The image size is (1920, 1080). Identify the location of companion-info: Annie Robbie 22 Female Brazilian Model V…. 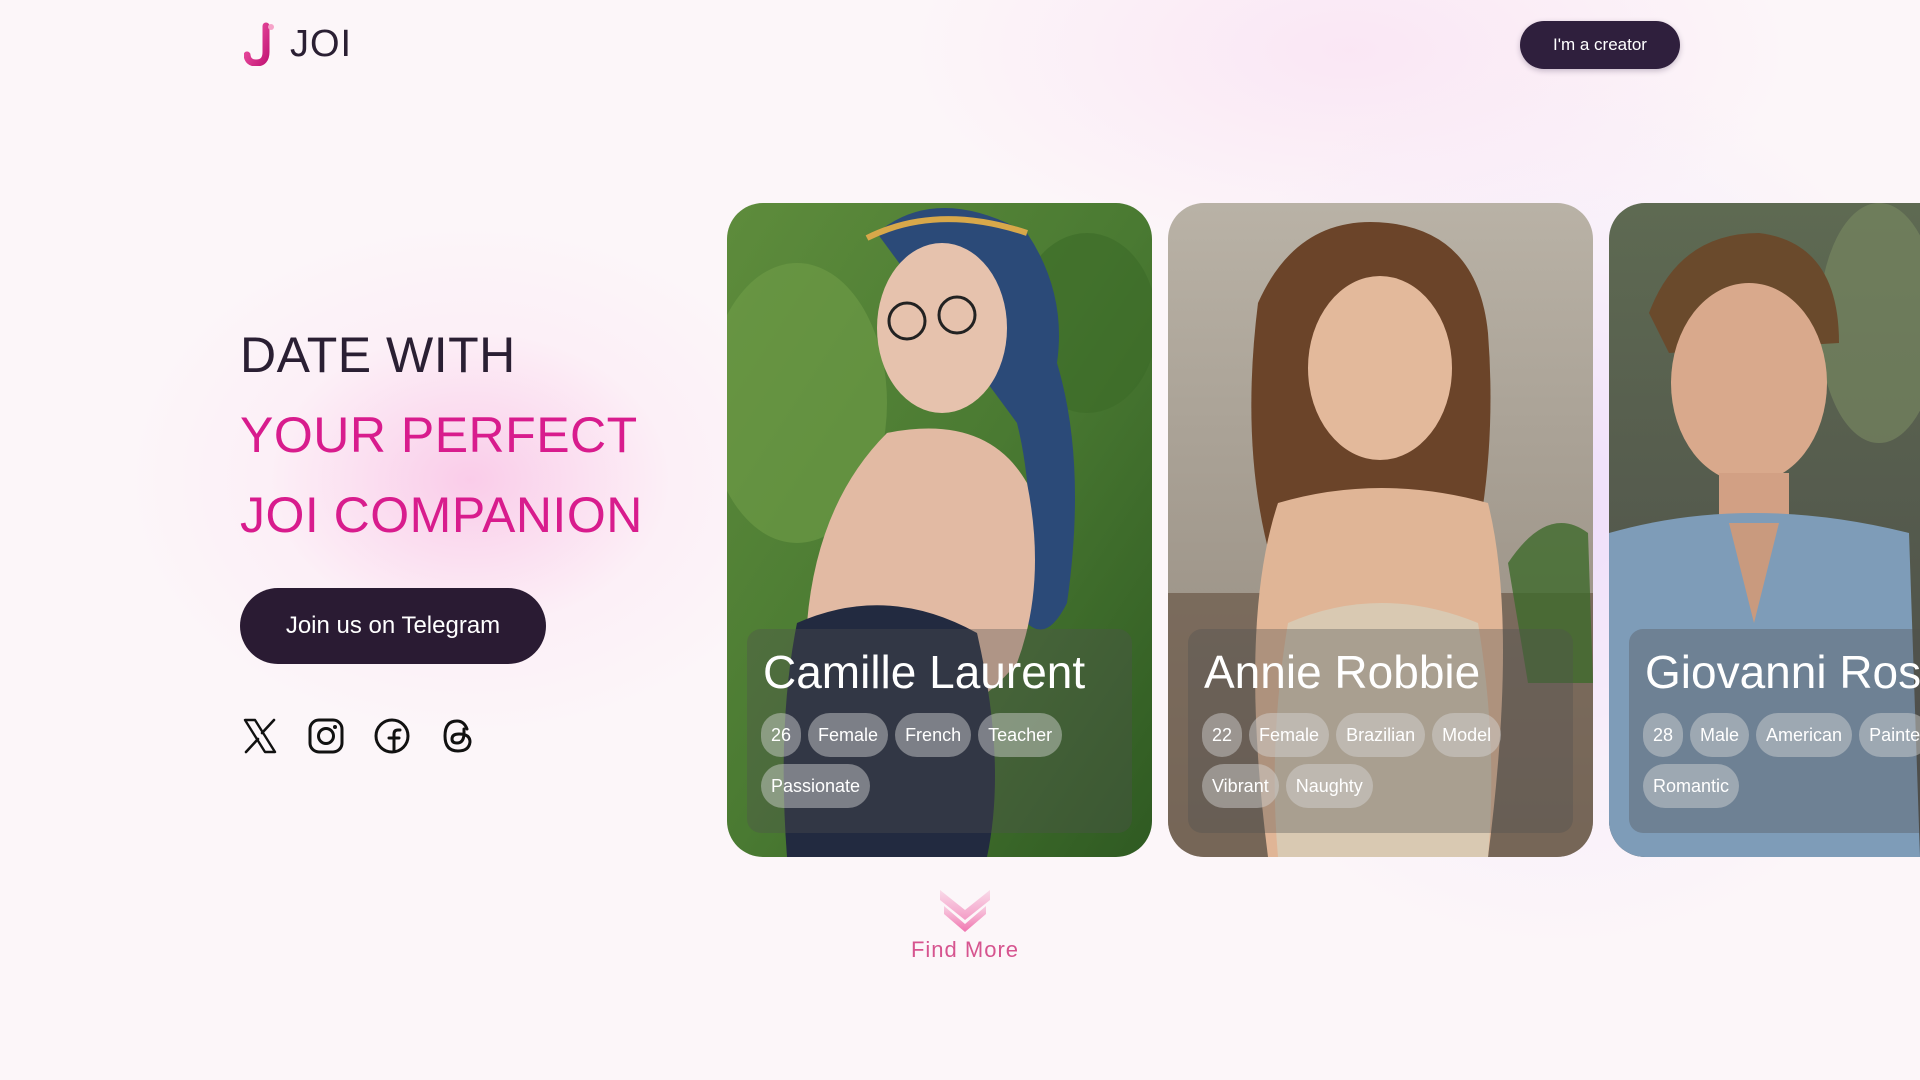
(1380, 731).